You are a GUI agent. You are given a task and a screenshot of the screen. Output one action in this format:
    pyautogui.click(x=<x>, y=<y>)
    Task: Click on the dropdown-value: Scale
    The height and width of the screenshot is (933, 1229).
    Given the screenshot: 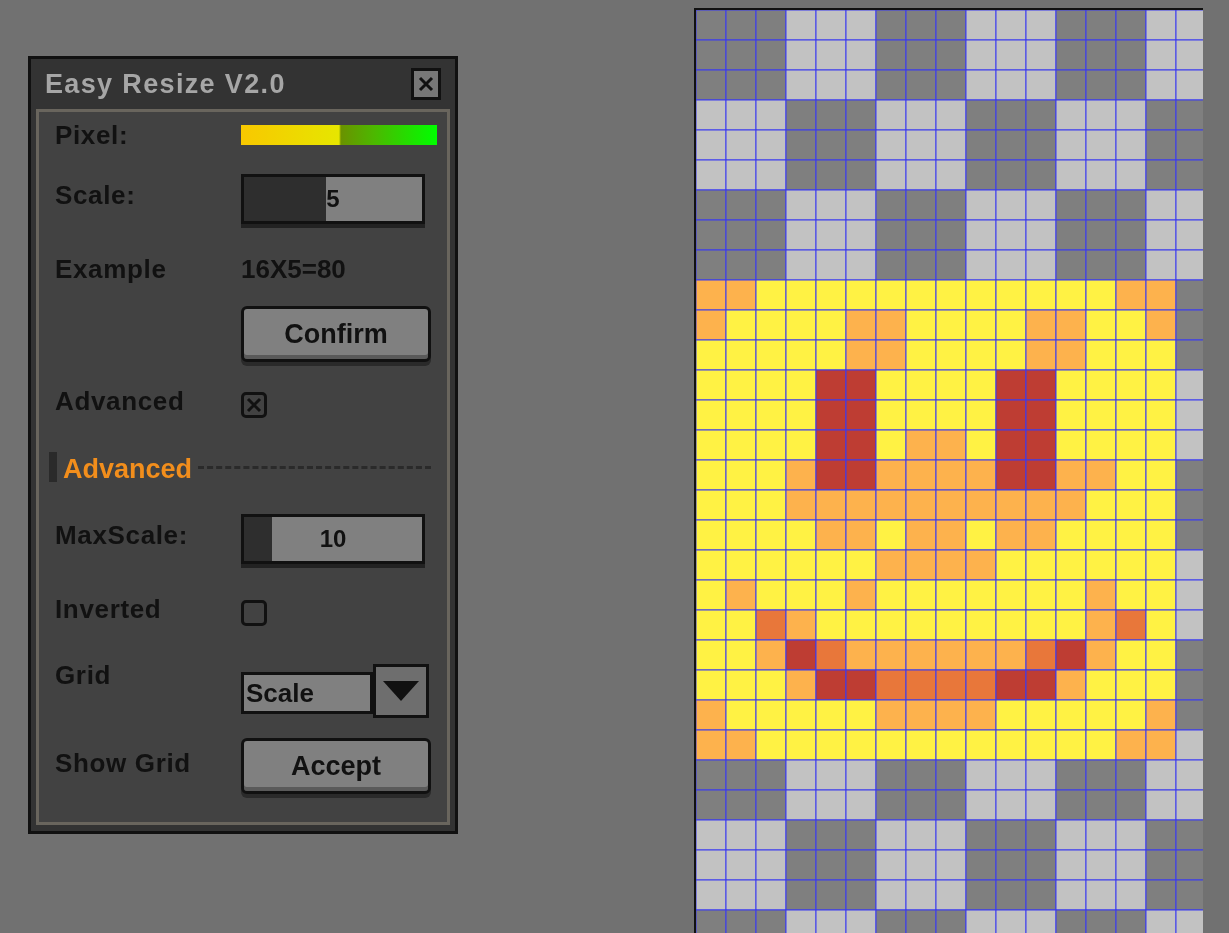 What is the action you would take?
    pyautogui.click(x=307, y=693)
    